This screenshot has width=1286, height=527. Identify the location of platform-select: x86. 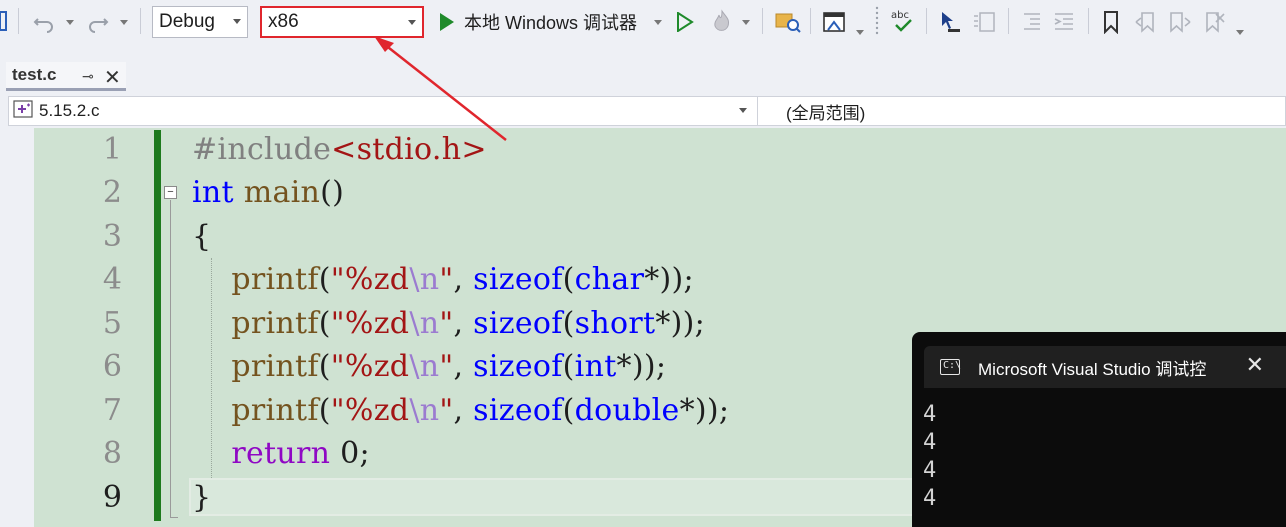
(342, 22).